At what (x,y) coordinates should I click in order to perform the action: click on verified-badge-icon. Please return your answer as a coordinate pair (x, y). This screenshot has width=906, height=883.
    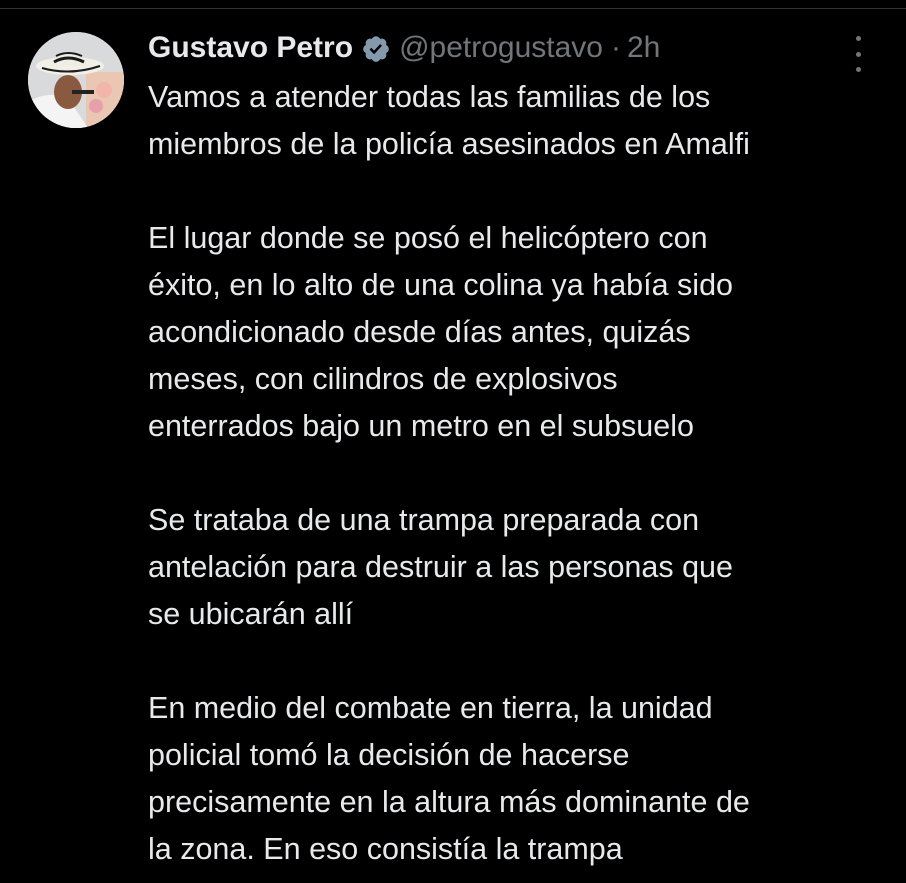
    Looking at the image, I should click on (376, 48).